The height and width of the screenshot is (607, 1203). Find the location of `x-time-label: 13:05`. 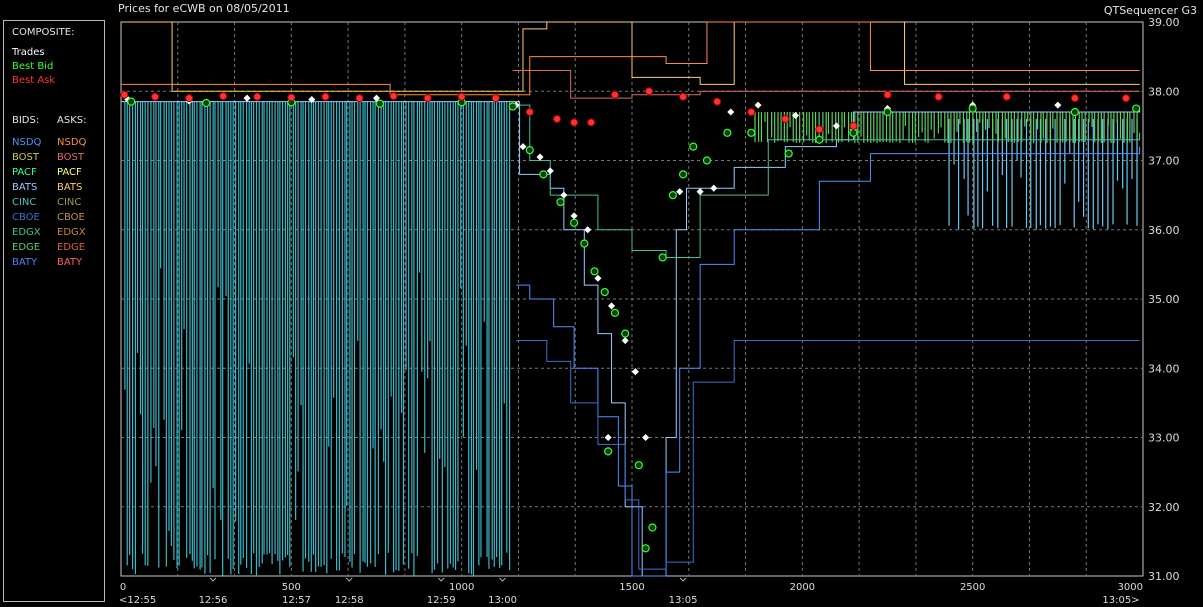

x-time-label: 13:05 is located at coordinates (683, 600).